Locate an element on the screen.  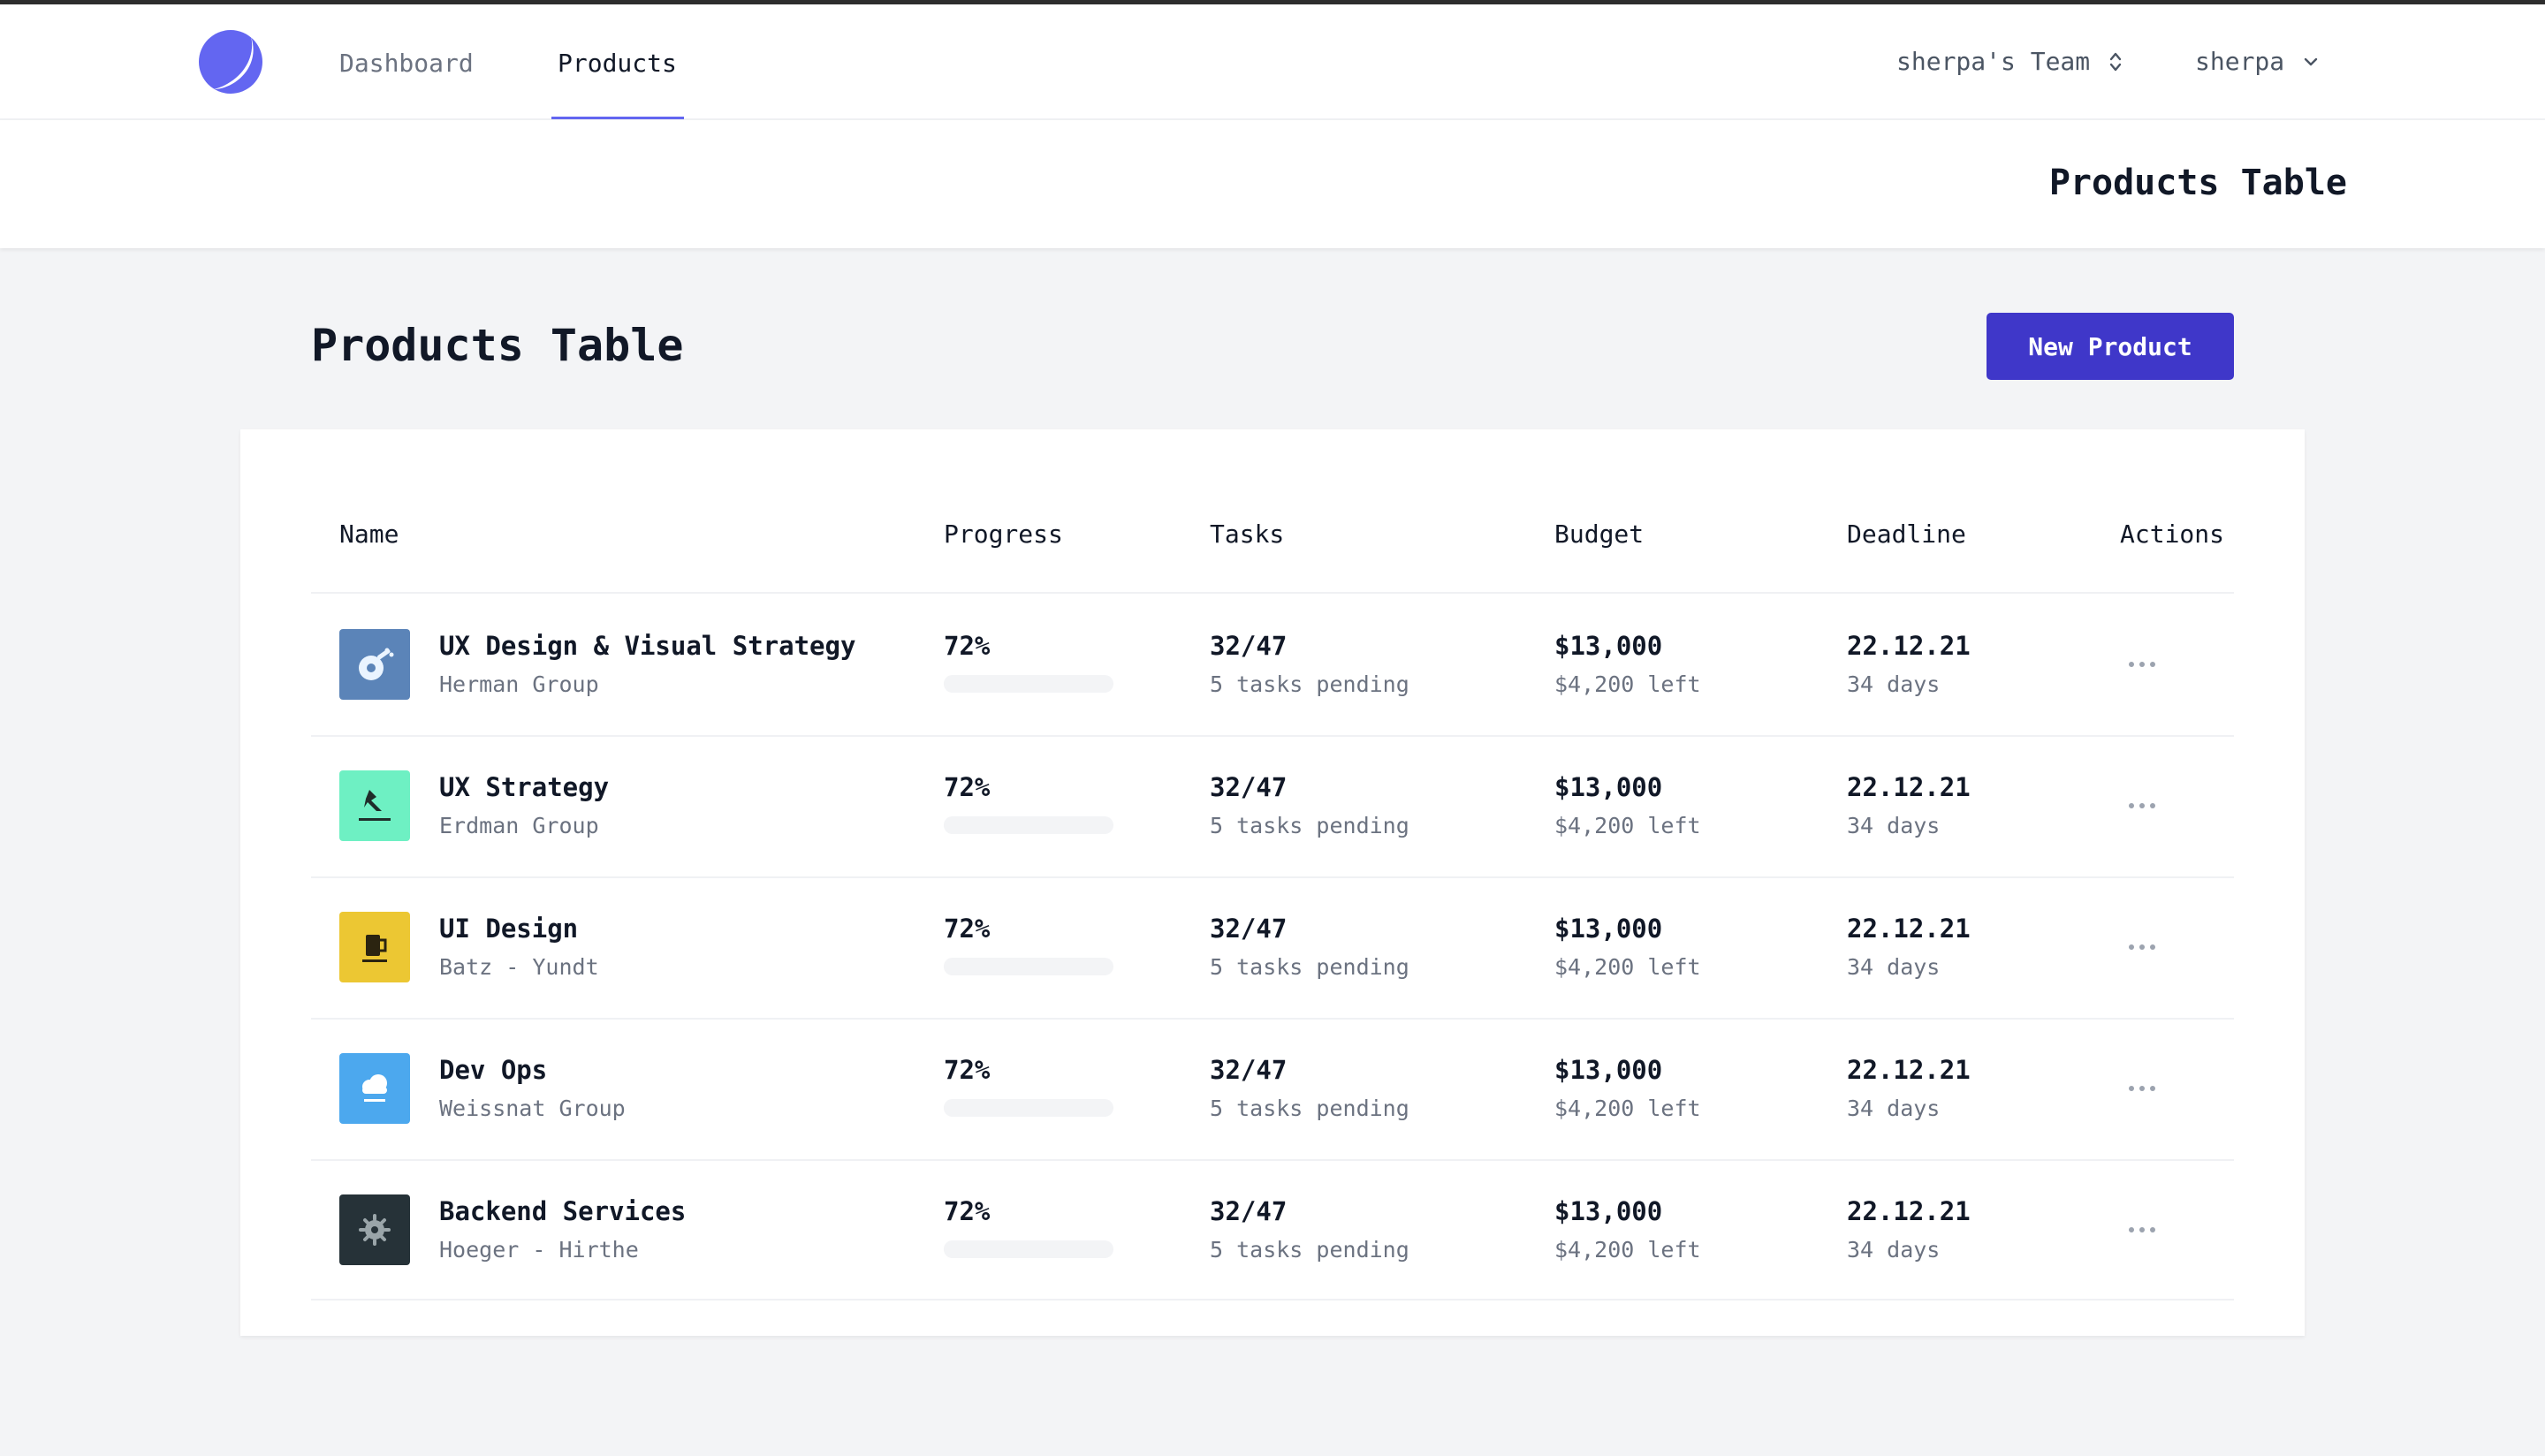
product-name: UI Design is located at coordinates (508, 929).